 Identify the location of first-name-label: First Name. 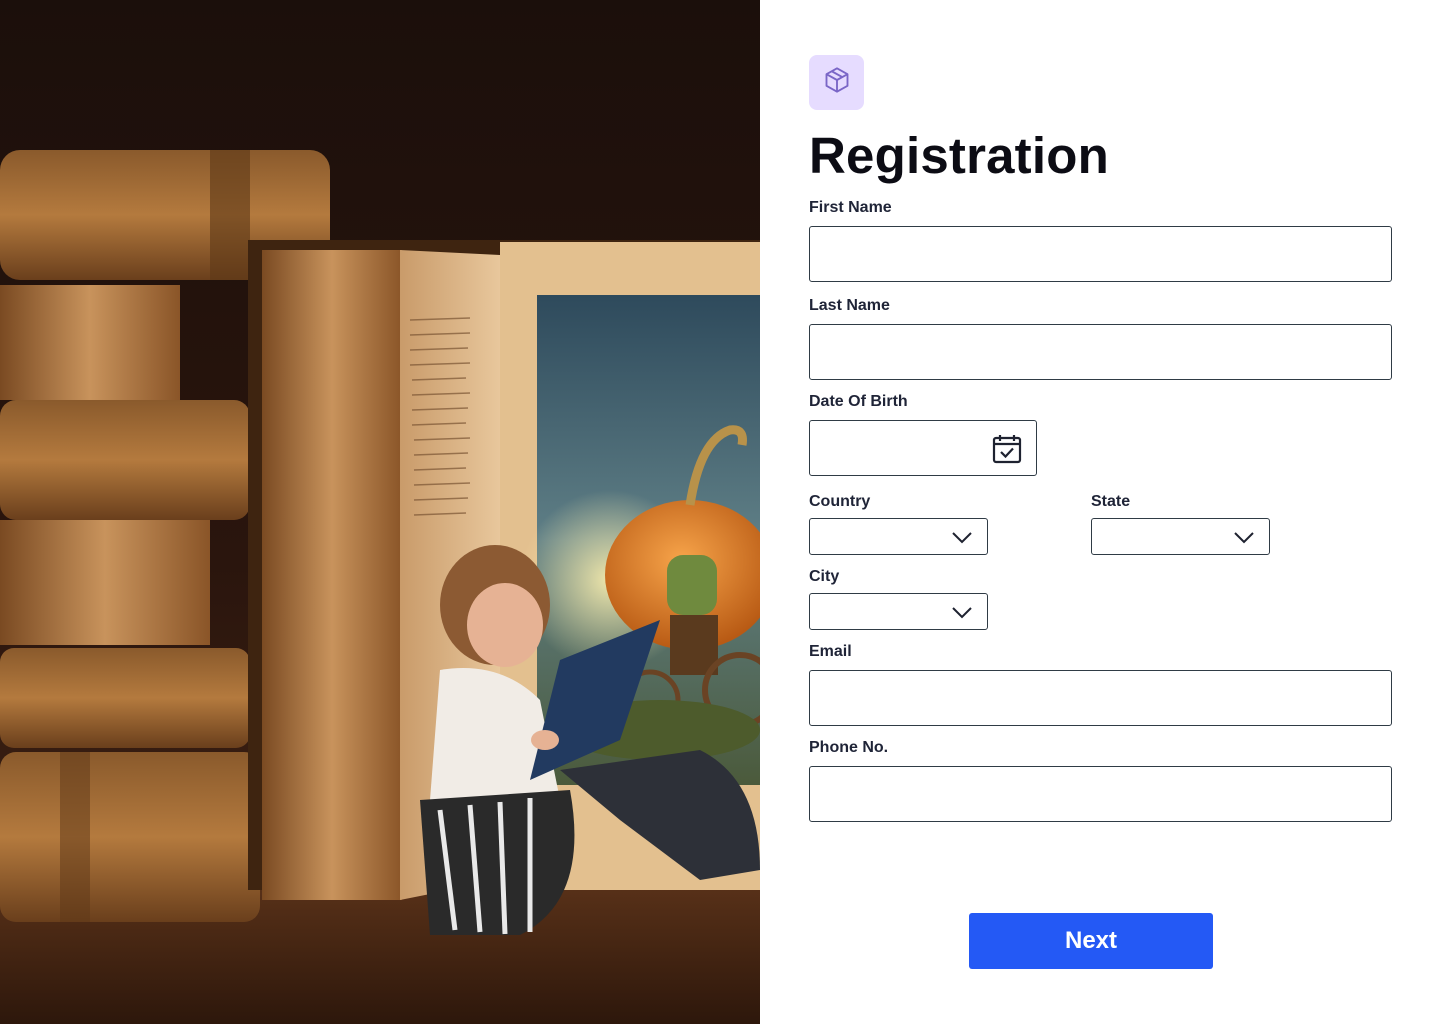
(850, 207).